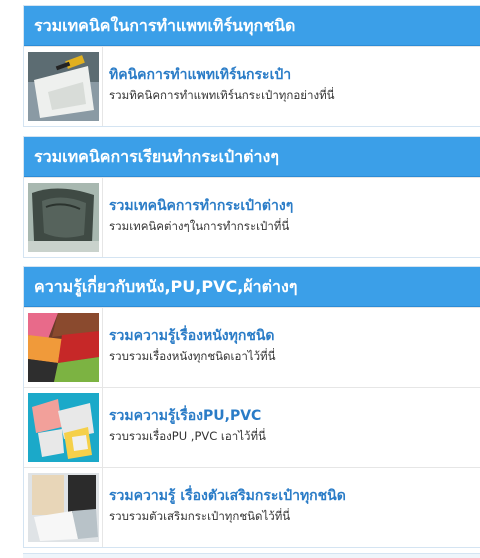 This screenshot has width=480, height=558. Describe the element at coordinates (199, 226) in the screenshot. I see `item-description: รวมเทคนิคต่างๆในการทำกระเป๋าที่นี่` at that location.